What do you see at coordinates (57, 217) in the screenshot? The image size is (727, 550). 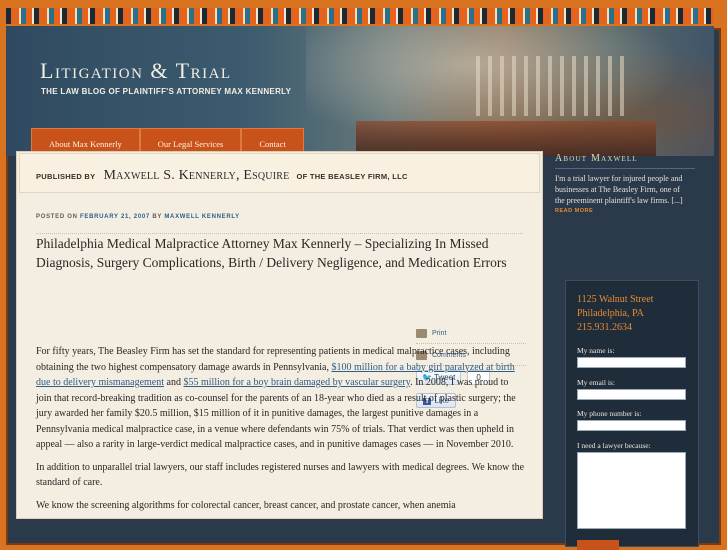 I see `meta-prefix: POSTED ON` at bounding box center [57, 217].